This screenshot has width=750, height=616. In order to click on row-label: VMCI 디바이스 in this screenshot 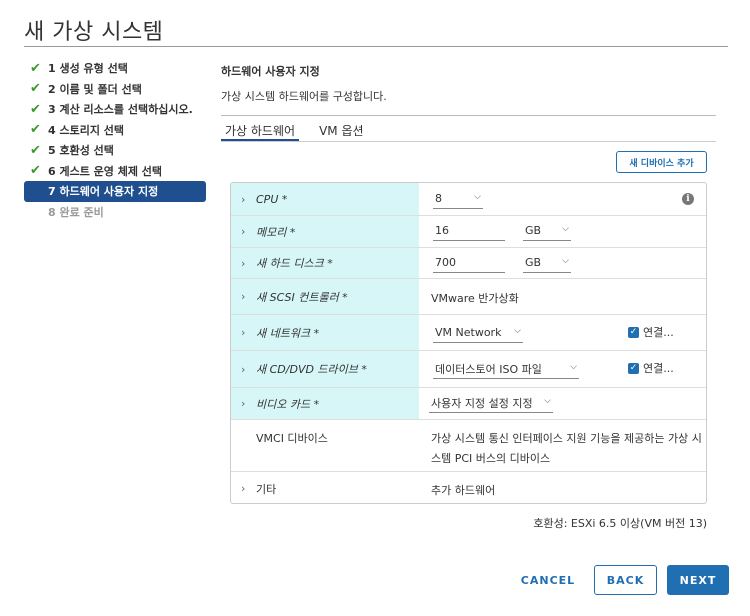, I will do `click(292, 438)`.